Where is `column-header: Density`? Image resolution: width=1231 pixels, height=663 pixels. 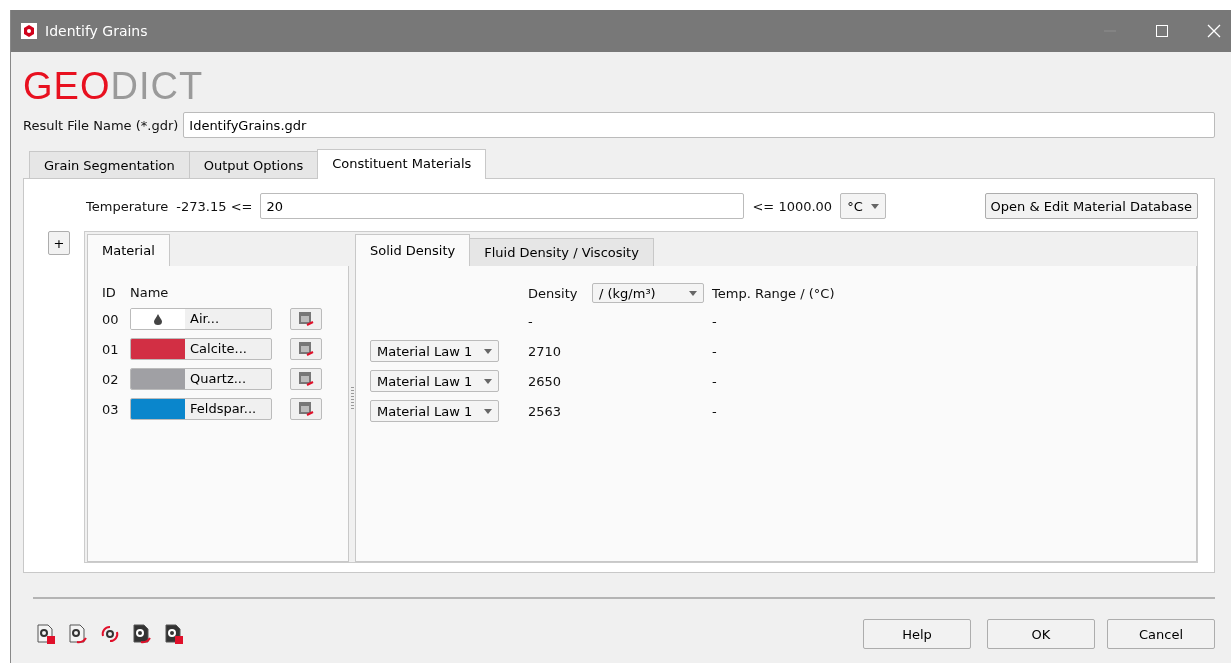 column-header: Density is located at coordinates (553, 293).